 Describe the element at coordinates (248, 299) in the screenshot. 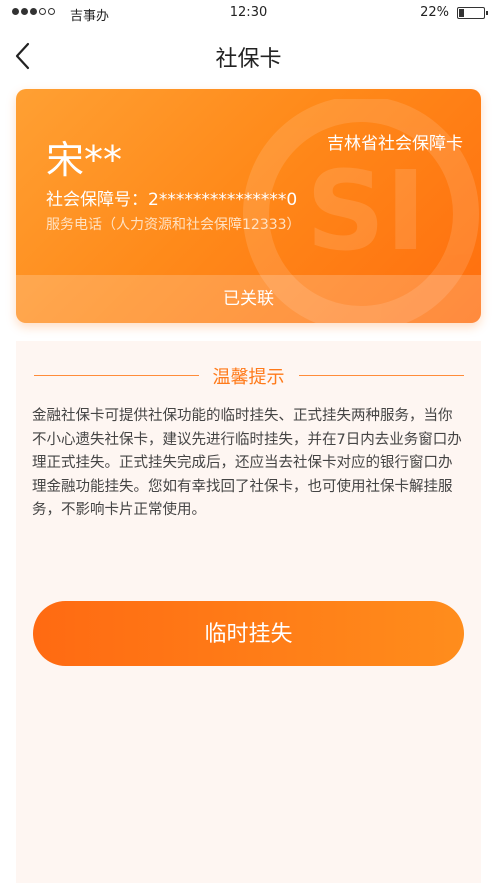

I see `card-status-badge: 已关联` at that location.